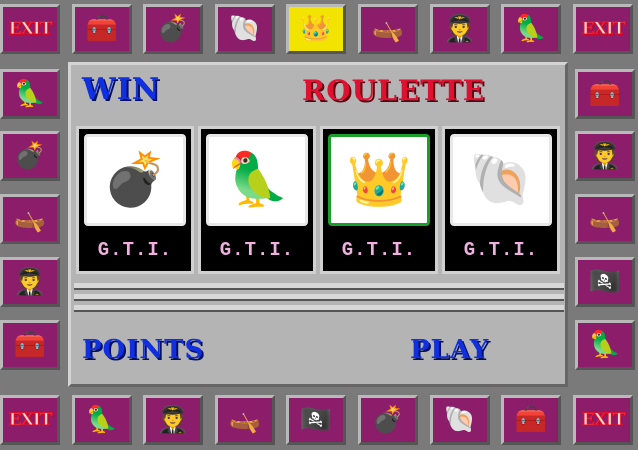  I want to click on reel-window: 🦜, so click(257, 180).